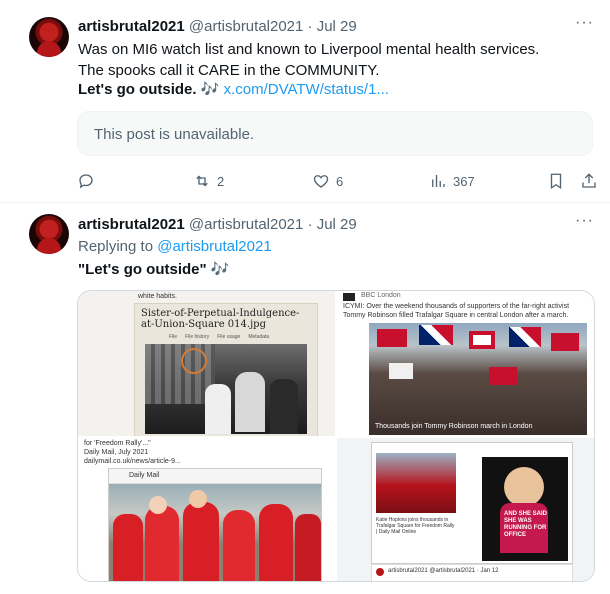  Describe the element at coordinates (215, 532) in the screenshot. I see `rally-photo` at that location.